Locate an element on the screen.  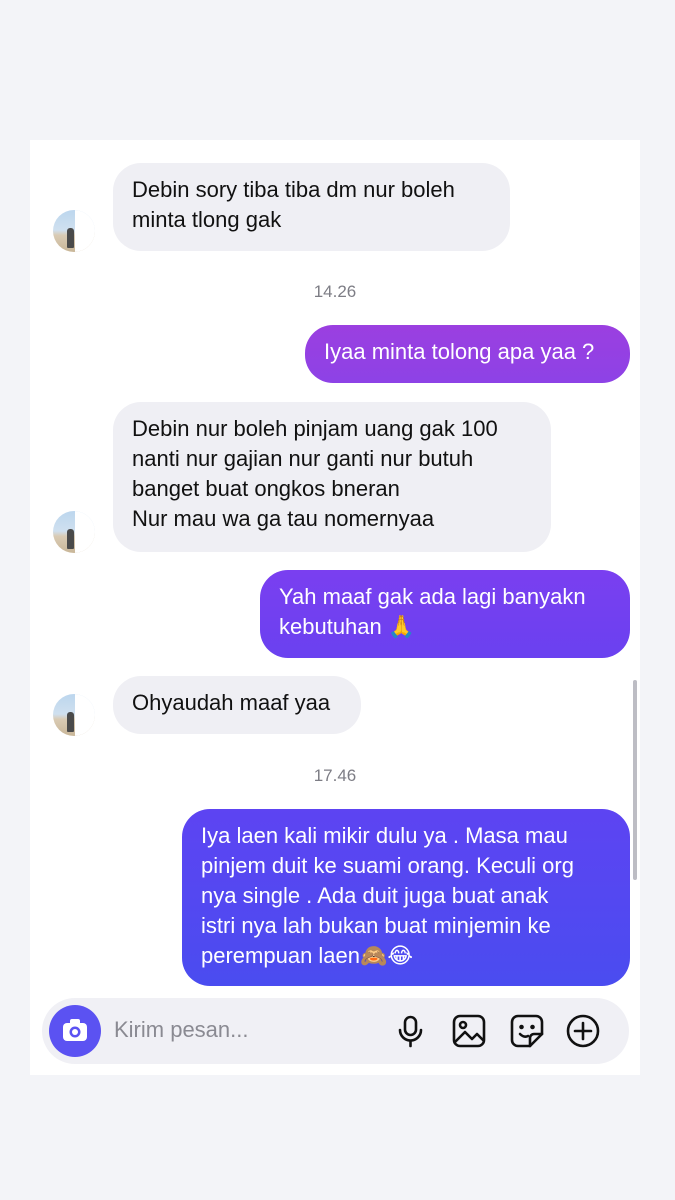
plus-icon is located at coordinates (583, 1031).